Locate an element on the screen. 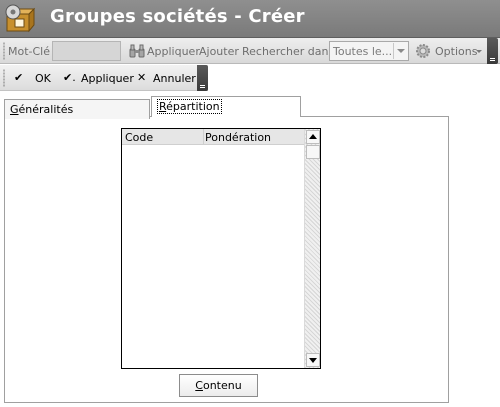  options-button: Options is located at coordinates (456, 51).